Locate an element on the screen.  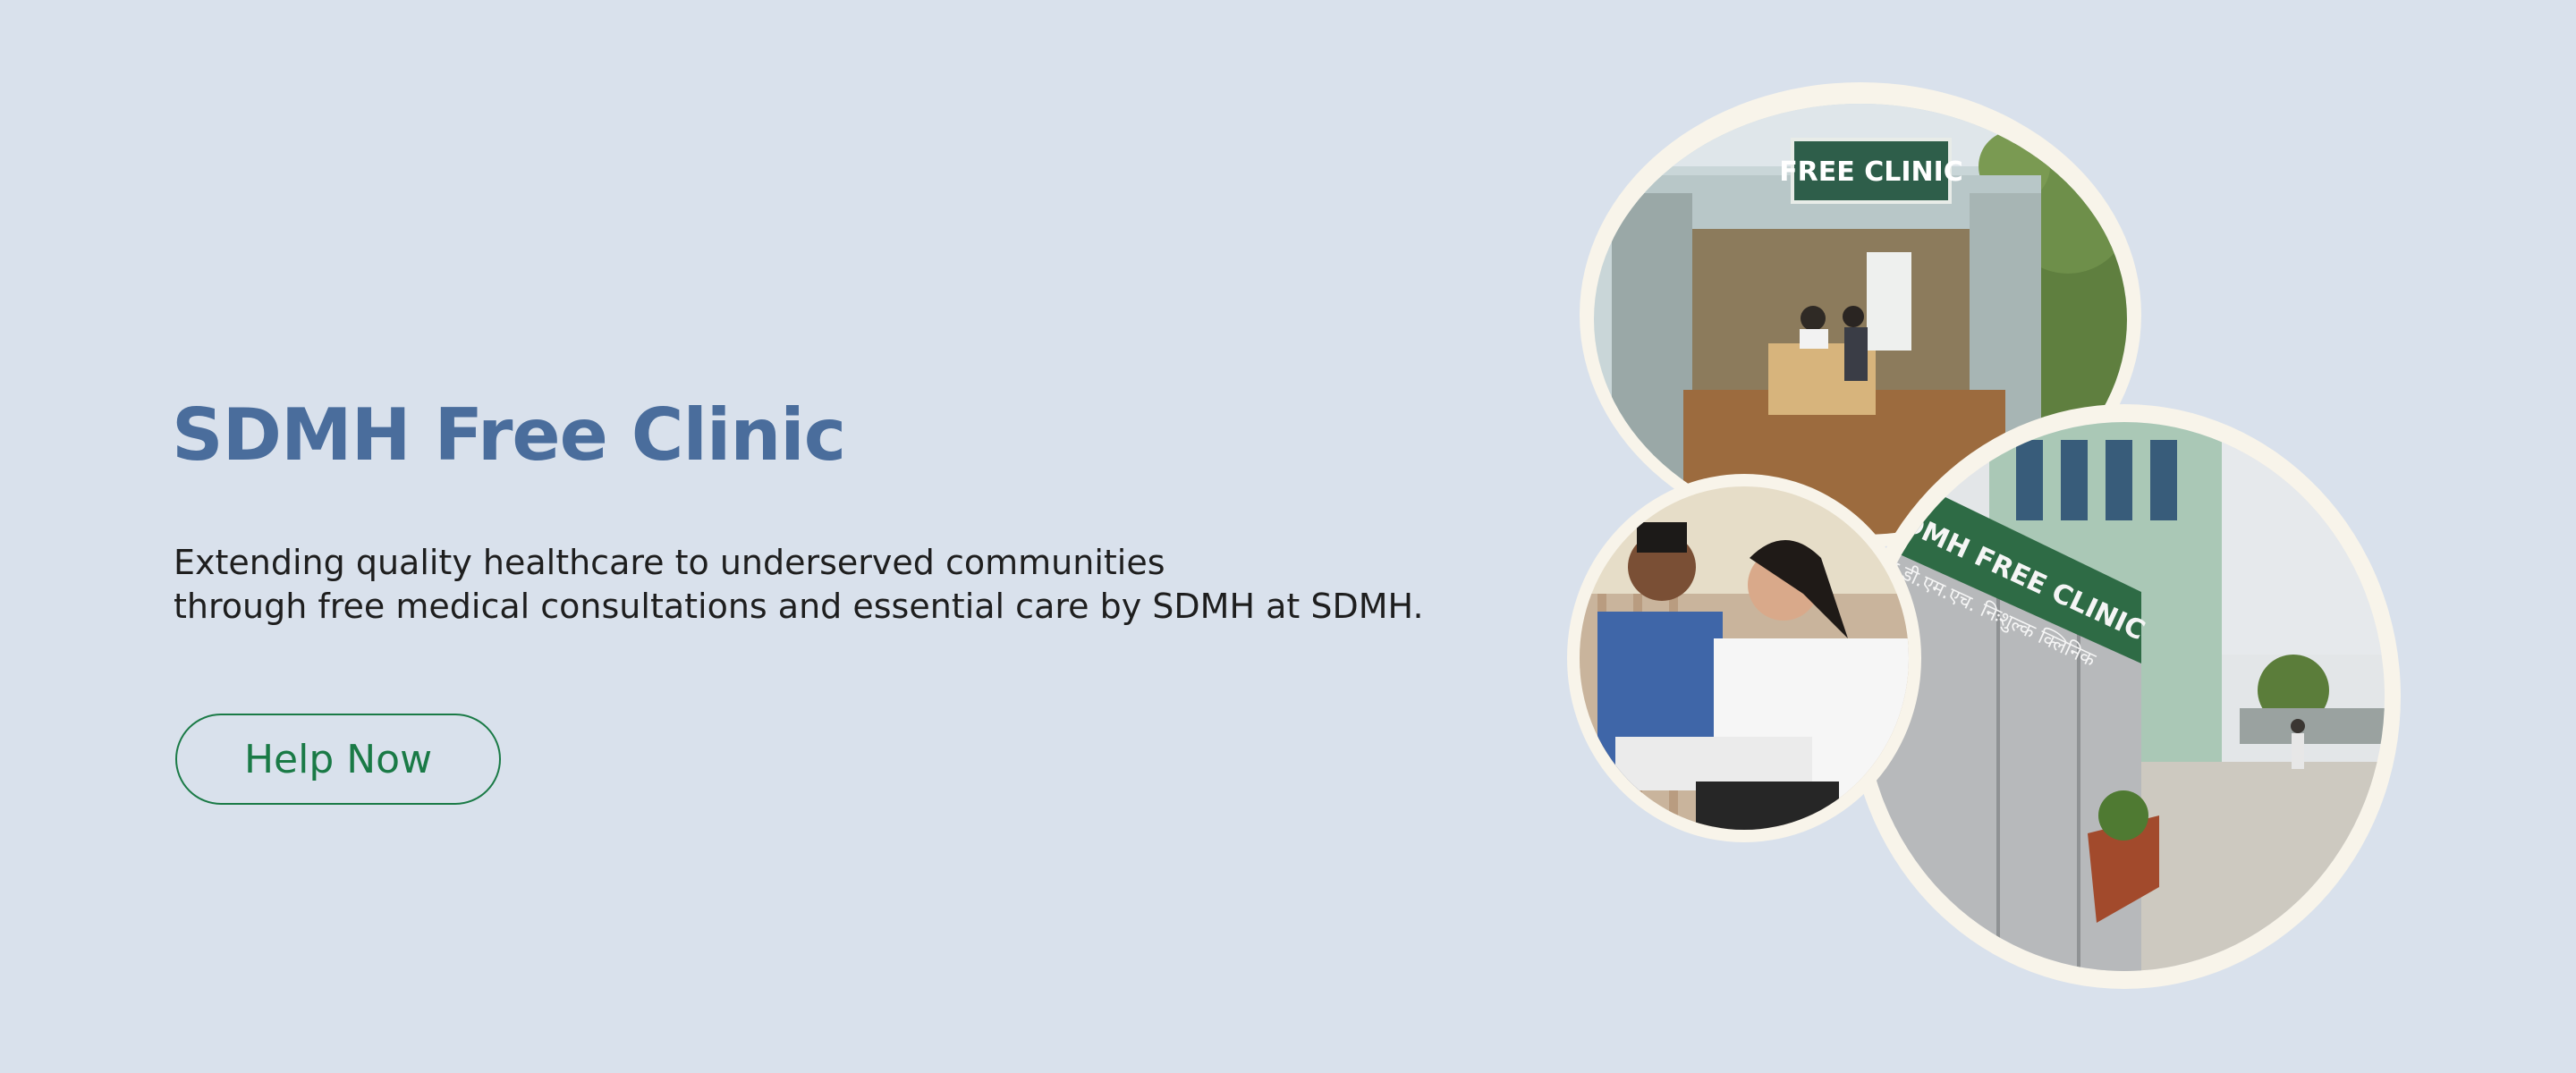
doctor-photo is located at coordinates (1744, 658).